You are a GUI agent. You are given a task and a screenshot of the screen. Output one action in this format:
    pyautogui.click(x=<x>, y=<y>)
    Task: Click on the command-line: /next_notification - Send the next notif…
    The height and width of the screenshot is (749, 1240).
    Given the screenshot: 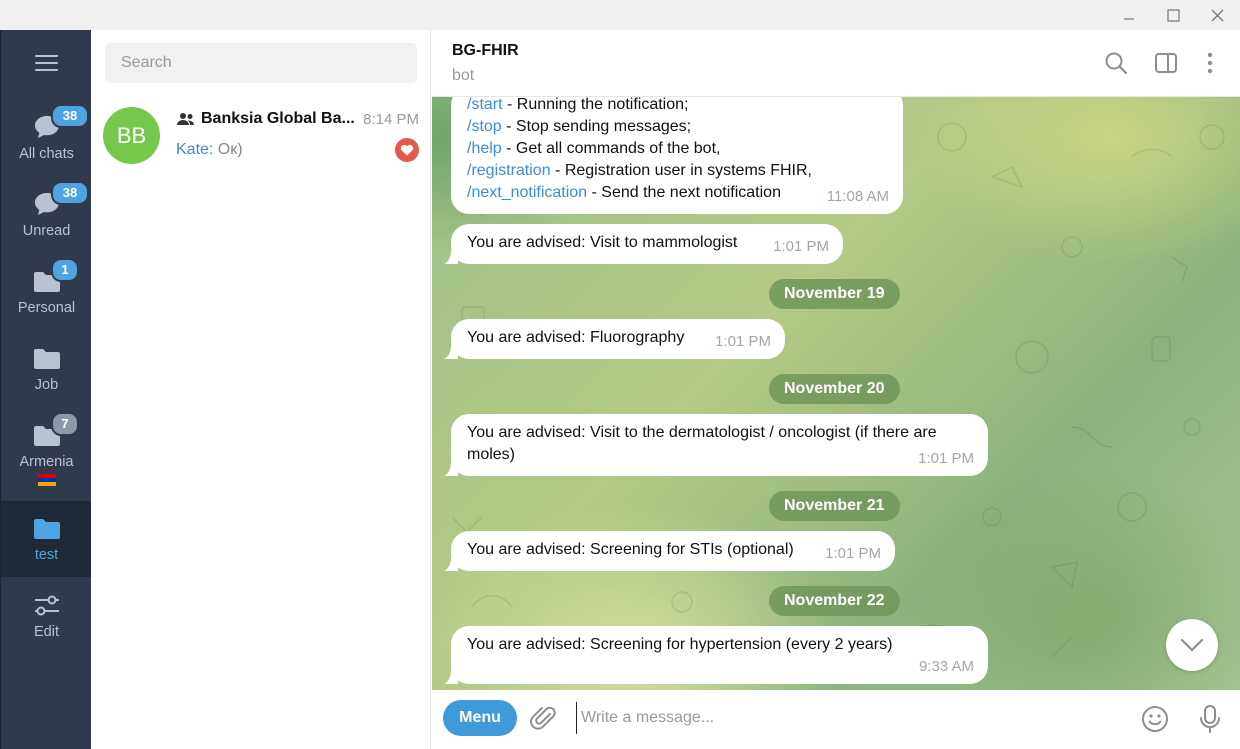 What is the action you would take?
    pyautogui.click(x=677, y=193)
    